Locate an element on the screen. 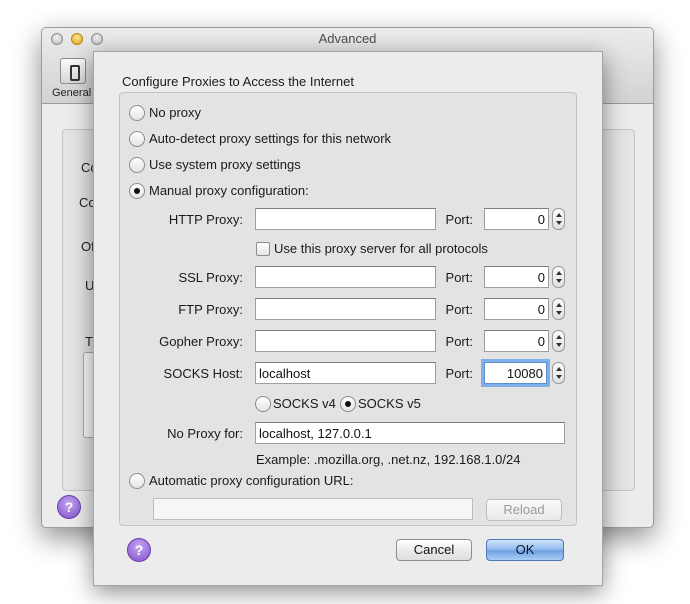  ftp-port-label: Port: is located at coordinates (459, 309).